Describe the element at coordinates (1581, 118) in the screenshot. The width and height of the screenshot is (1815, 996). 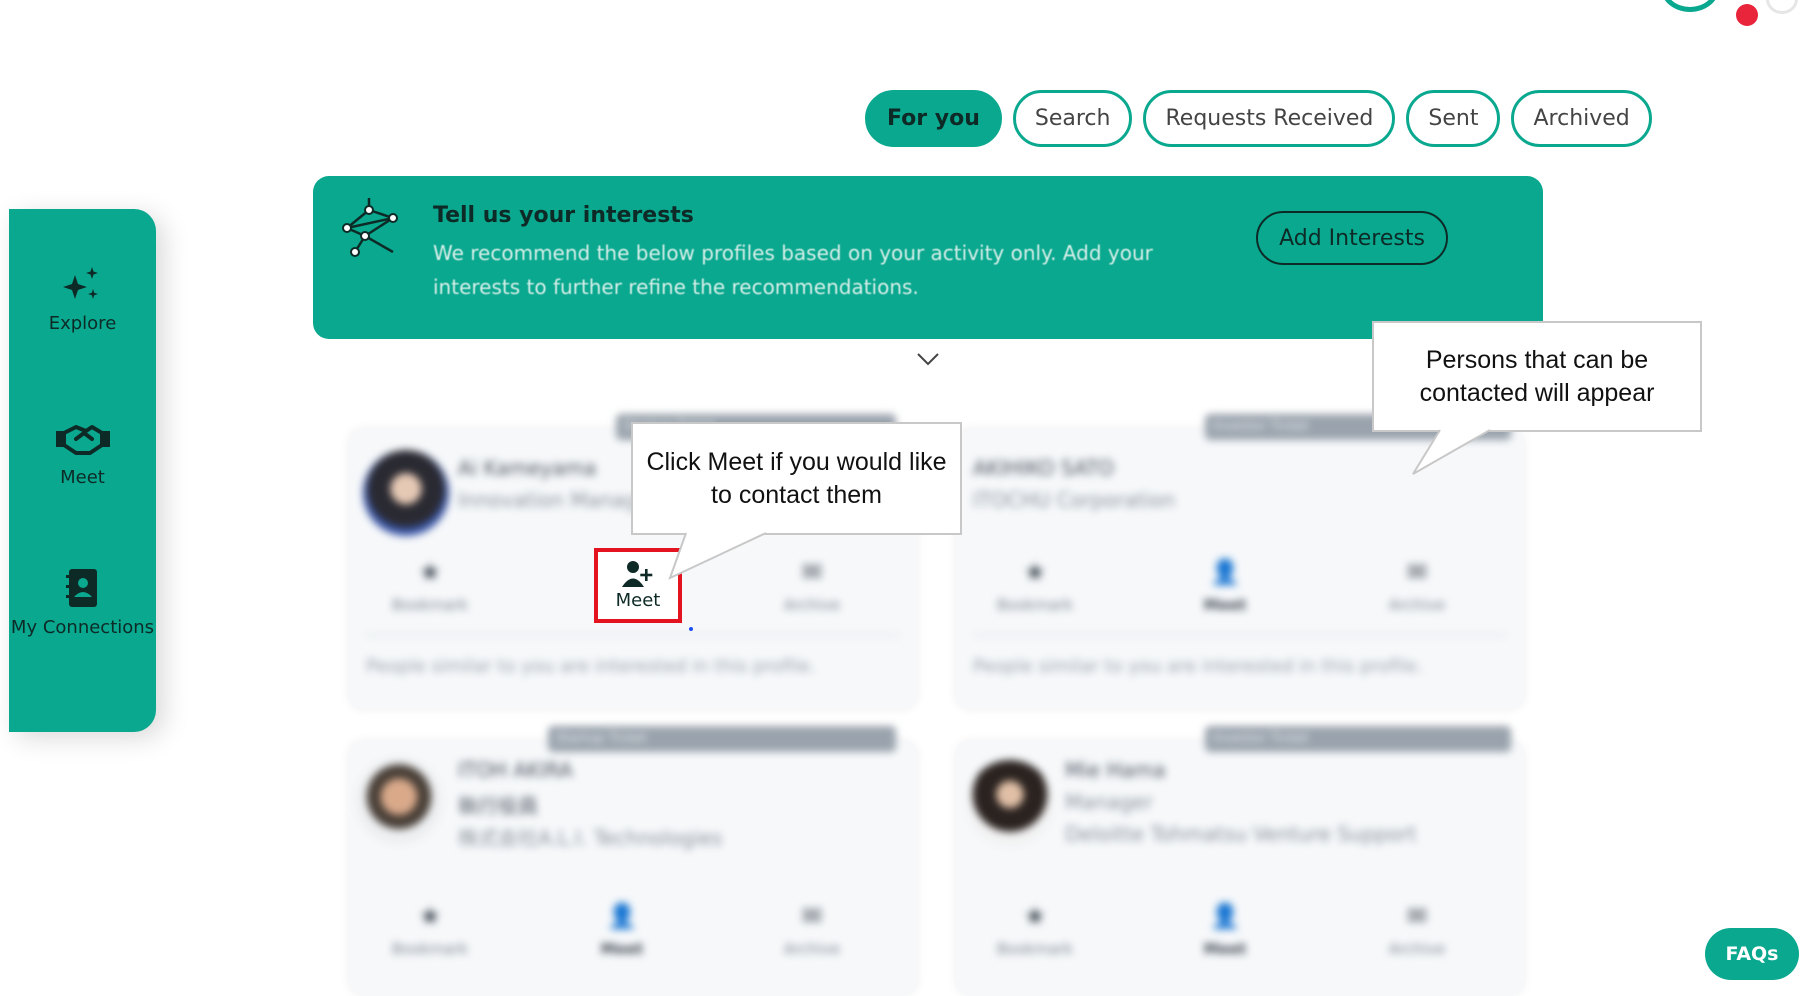
I see `tab-archived: Archived` at that location.